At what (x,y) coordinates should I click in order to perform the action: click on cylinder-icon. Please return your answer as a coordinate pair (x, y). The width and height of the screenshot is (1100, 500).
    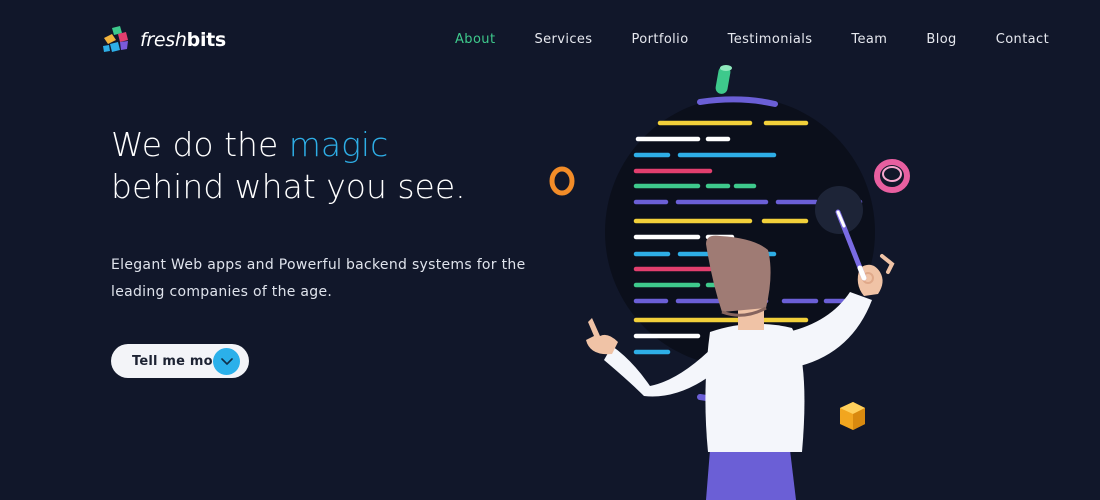
    Looking at the image, I should click on (723, 79).